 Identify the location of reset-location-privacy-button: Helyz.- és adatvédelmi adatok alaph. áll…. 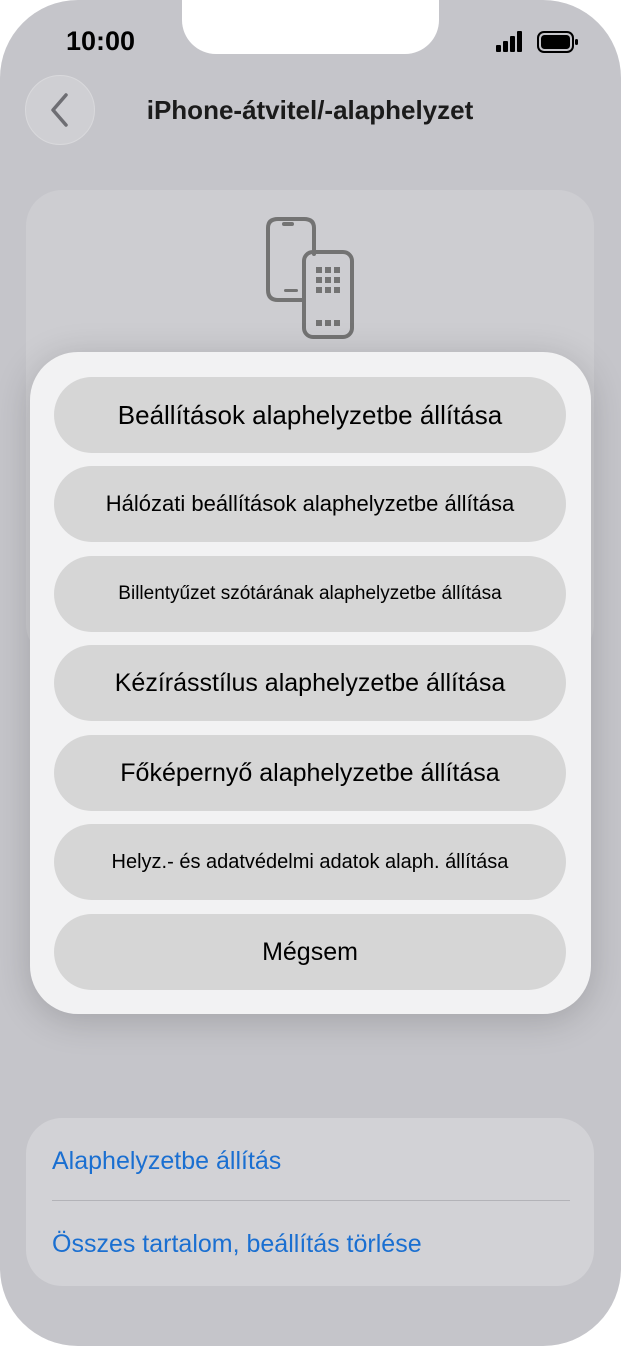
(310, 862).